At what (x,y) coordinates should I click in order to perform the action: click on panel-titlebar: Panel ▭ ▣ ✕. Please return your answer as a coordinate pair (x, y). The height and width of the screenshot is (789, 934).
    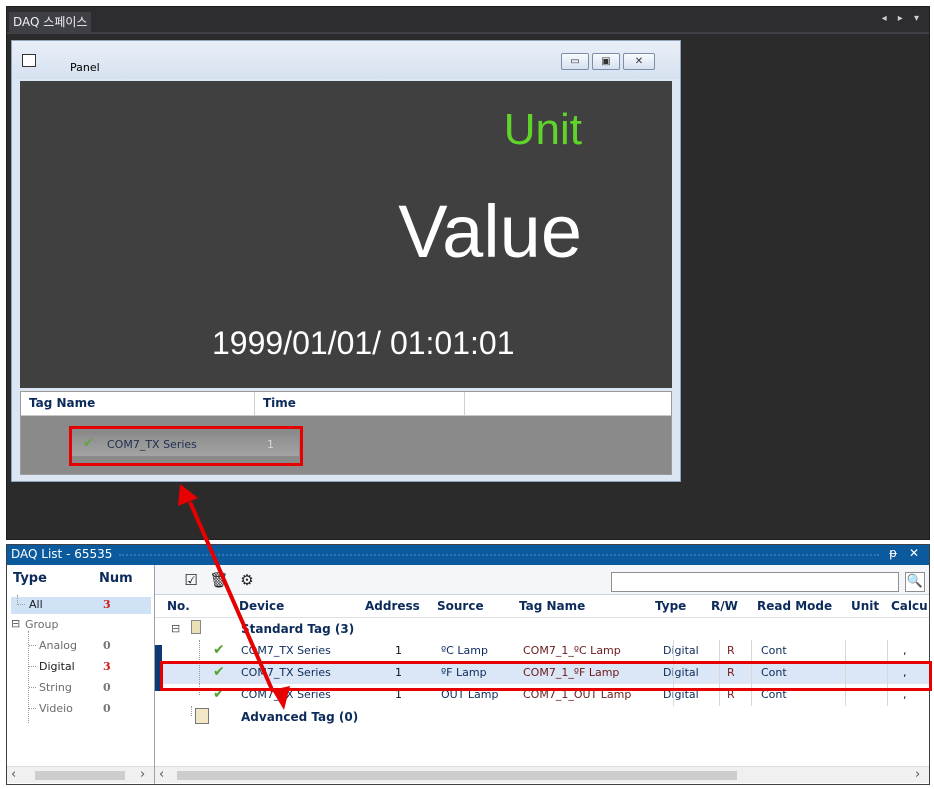
    Looking at the image, I should click on (346, 60).